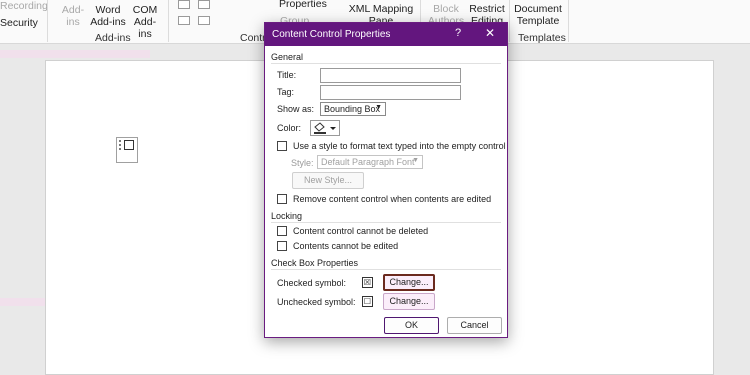 This screenshot has width=750, height=375. I want to click on style-label: Style:, so click(302, 163).